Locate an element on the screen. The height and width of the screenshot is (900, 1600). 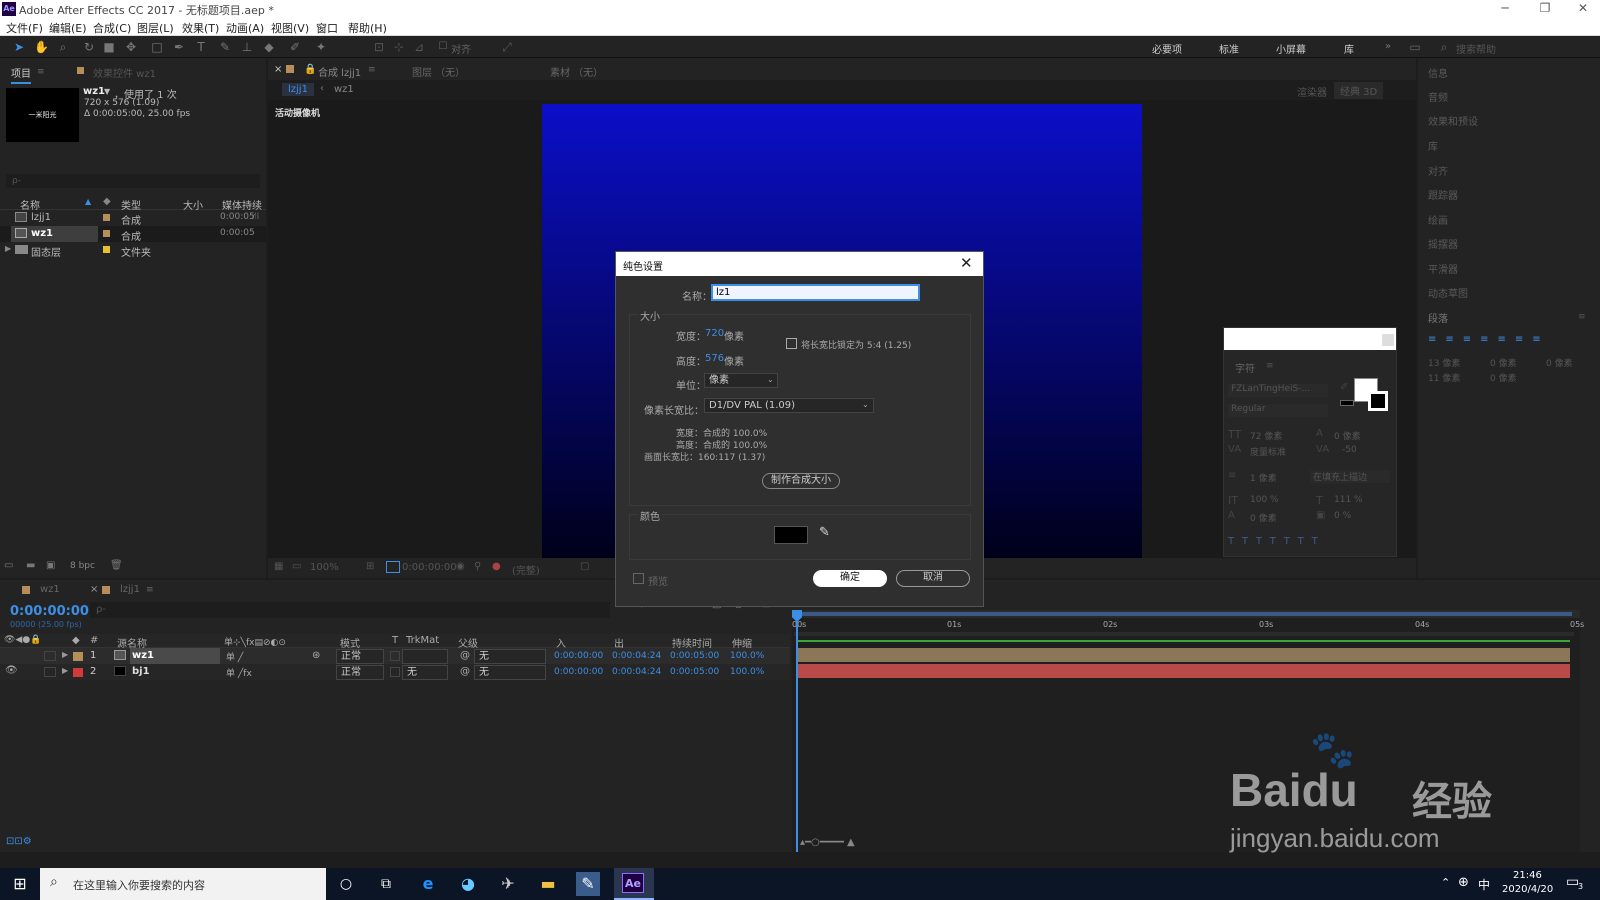
work-area-range is located at coordinates (1184, 614).